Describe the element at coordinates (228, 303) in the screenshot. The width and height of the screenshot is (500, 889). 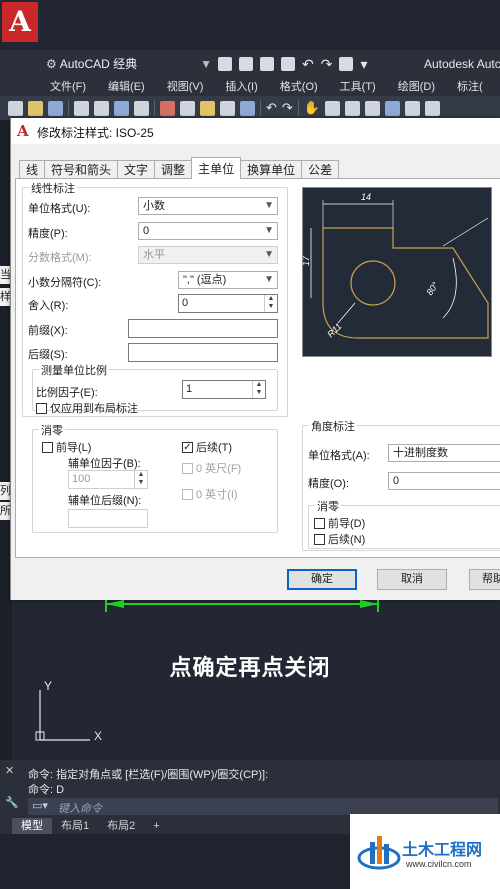
I see `round-off-input: 0 ▲ ▼` at that location.